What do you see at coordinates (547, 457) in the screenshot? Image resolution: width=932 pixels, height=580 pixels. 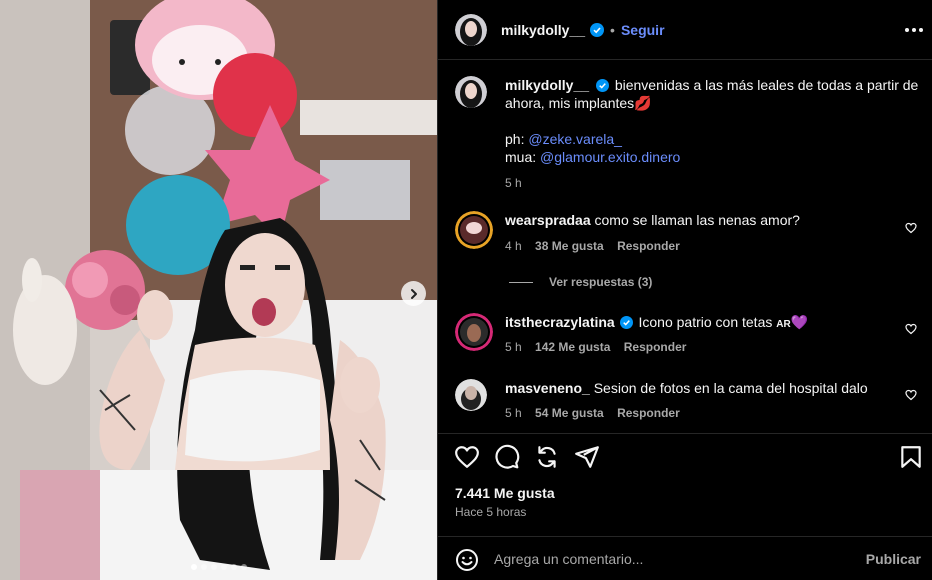 I see `repost-icon` at bounding box center [547, 457].